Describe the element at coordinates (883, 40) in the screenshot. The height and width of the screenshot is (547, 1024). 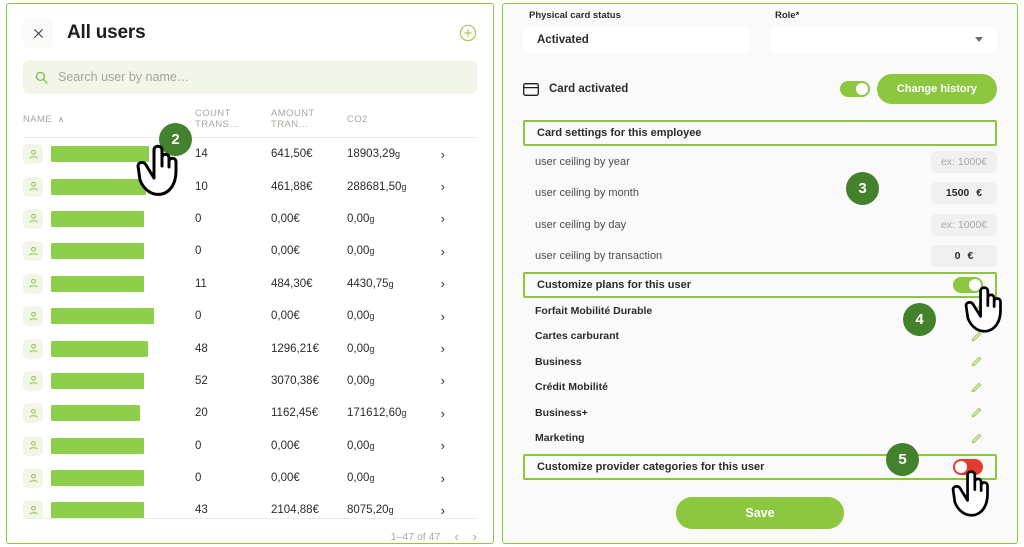
I see `role-select` at that location.